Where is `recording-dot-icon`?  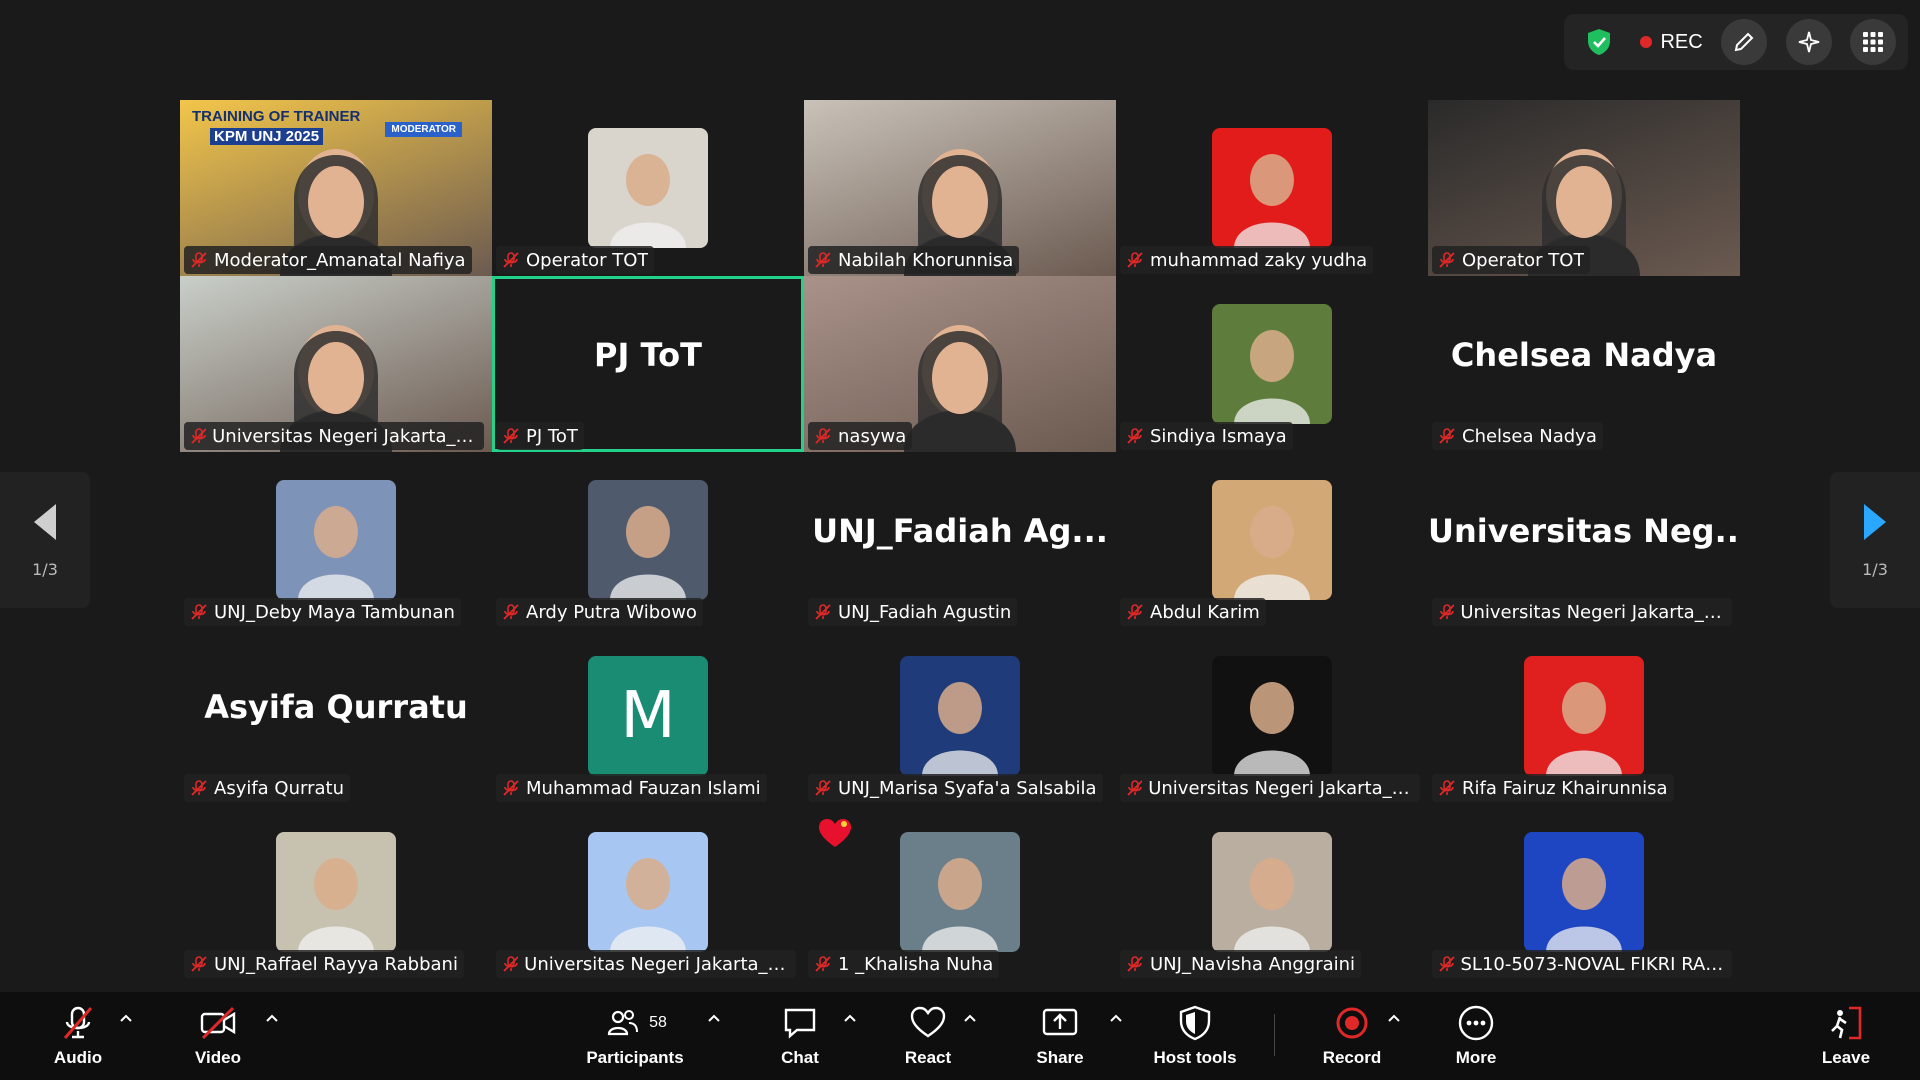 recording-dot-icon is located at coordinates (1646, 42).